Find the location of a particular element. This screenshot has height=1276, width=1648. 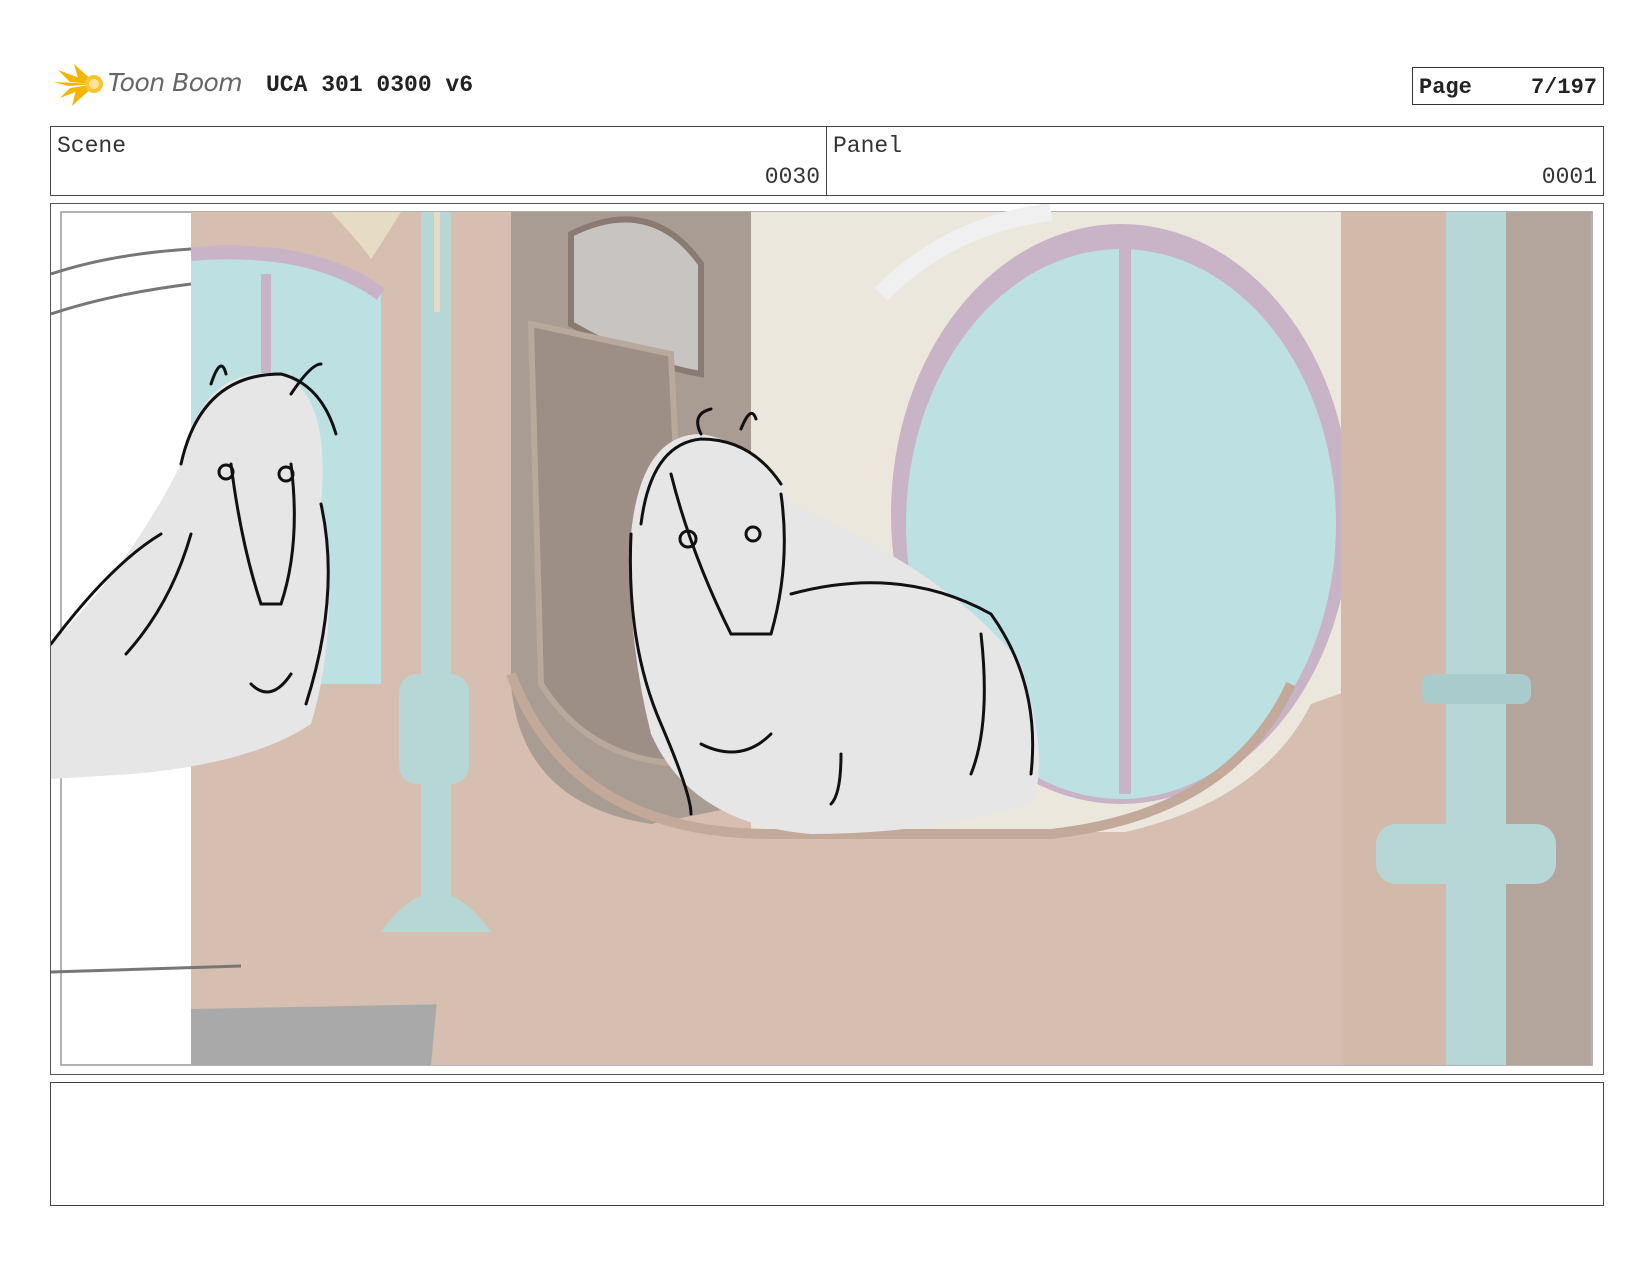

panel-cell: Panel 0001 is located at coordinates (1215, 161).